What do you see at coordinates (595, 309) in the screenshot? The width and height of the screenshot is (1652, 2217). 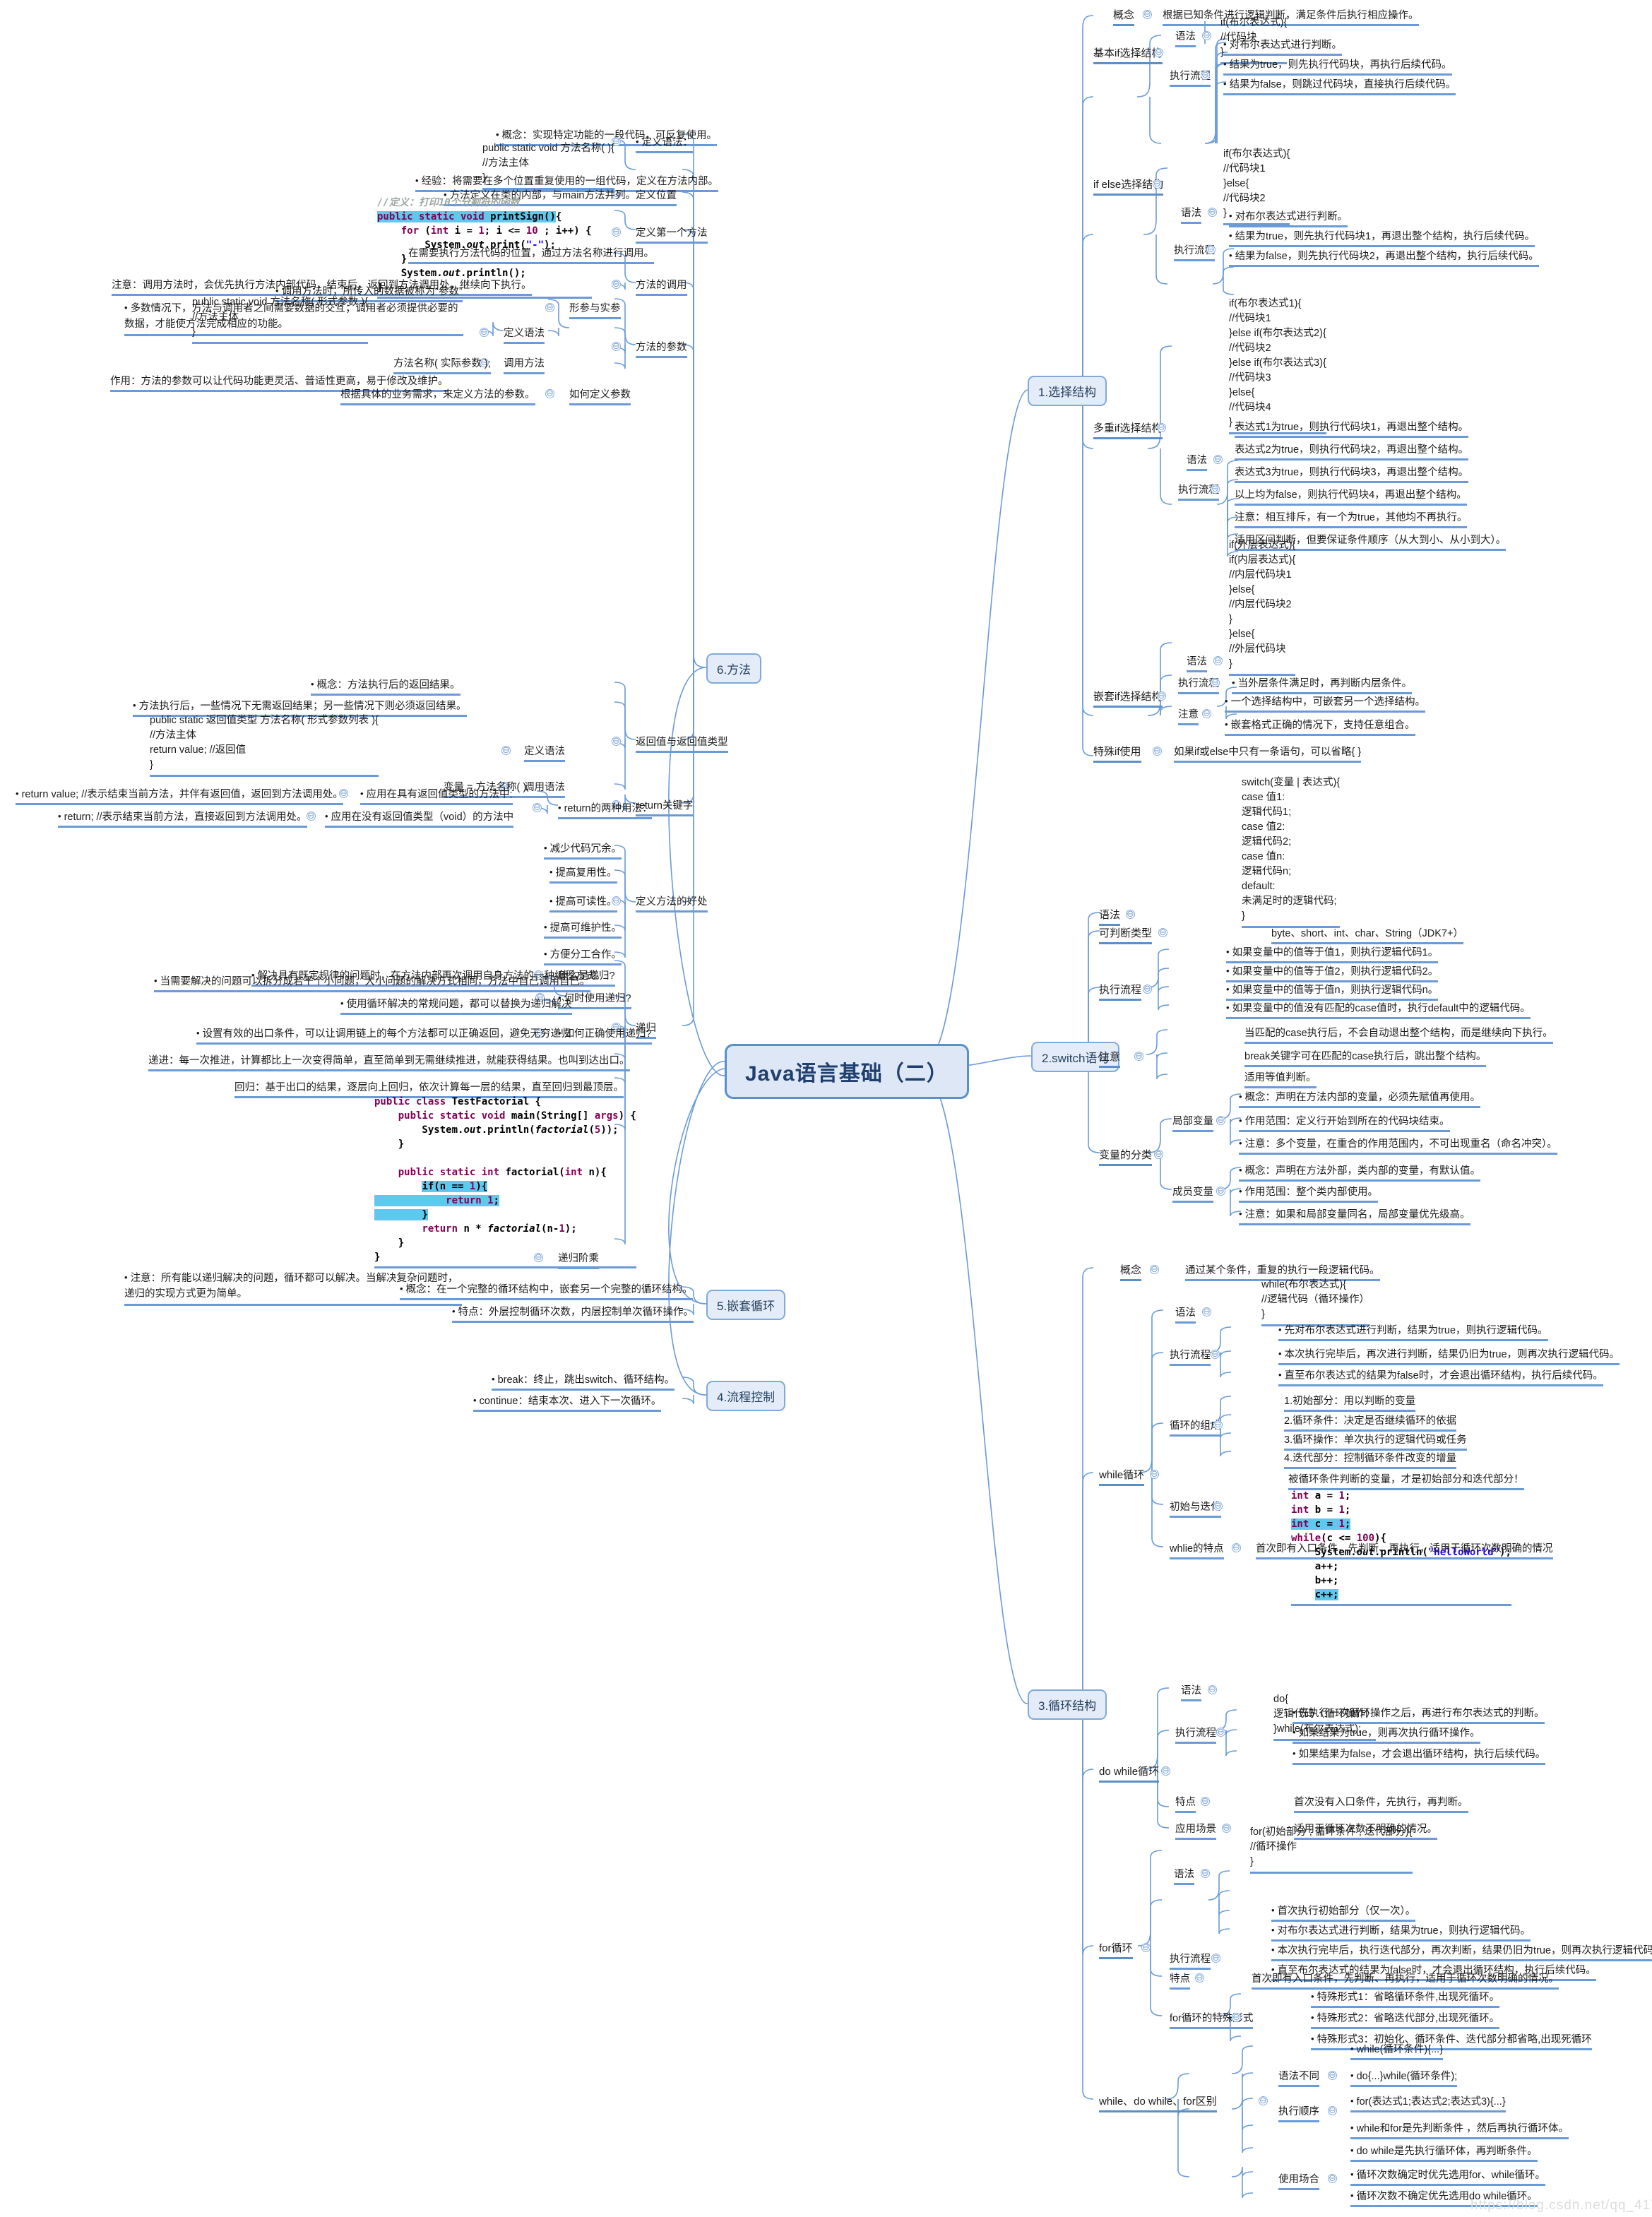 I see `method-formal-actual-label: 形参与实参` at bounding box center [595, 309].